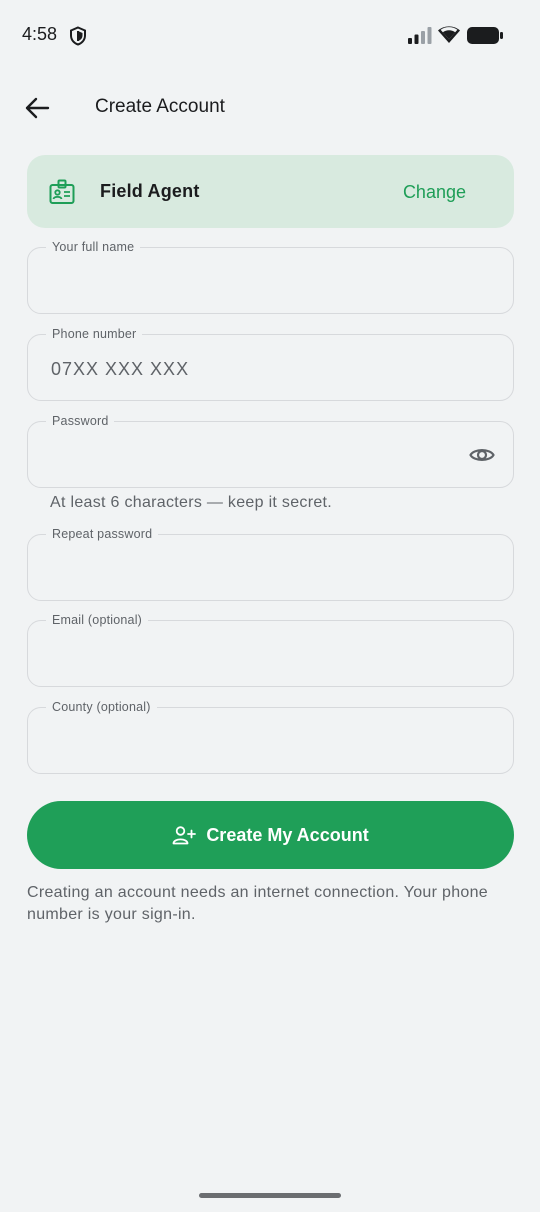  Describe the element at coordinates (246, 456) in the screenshot. I see `password-input` at that location.